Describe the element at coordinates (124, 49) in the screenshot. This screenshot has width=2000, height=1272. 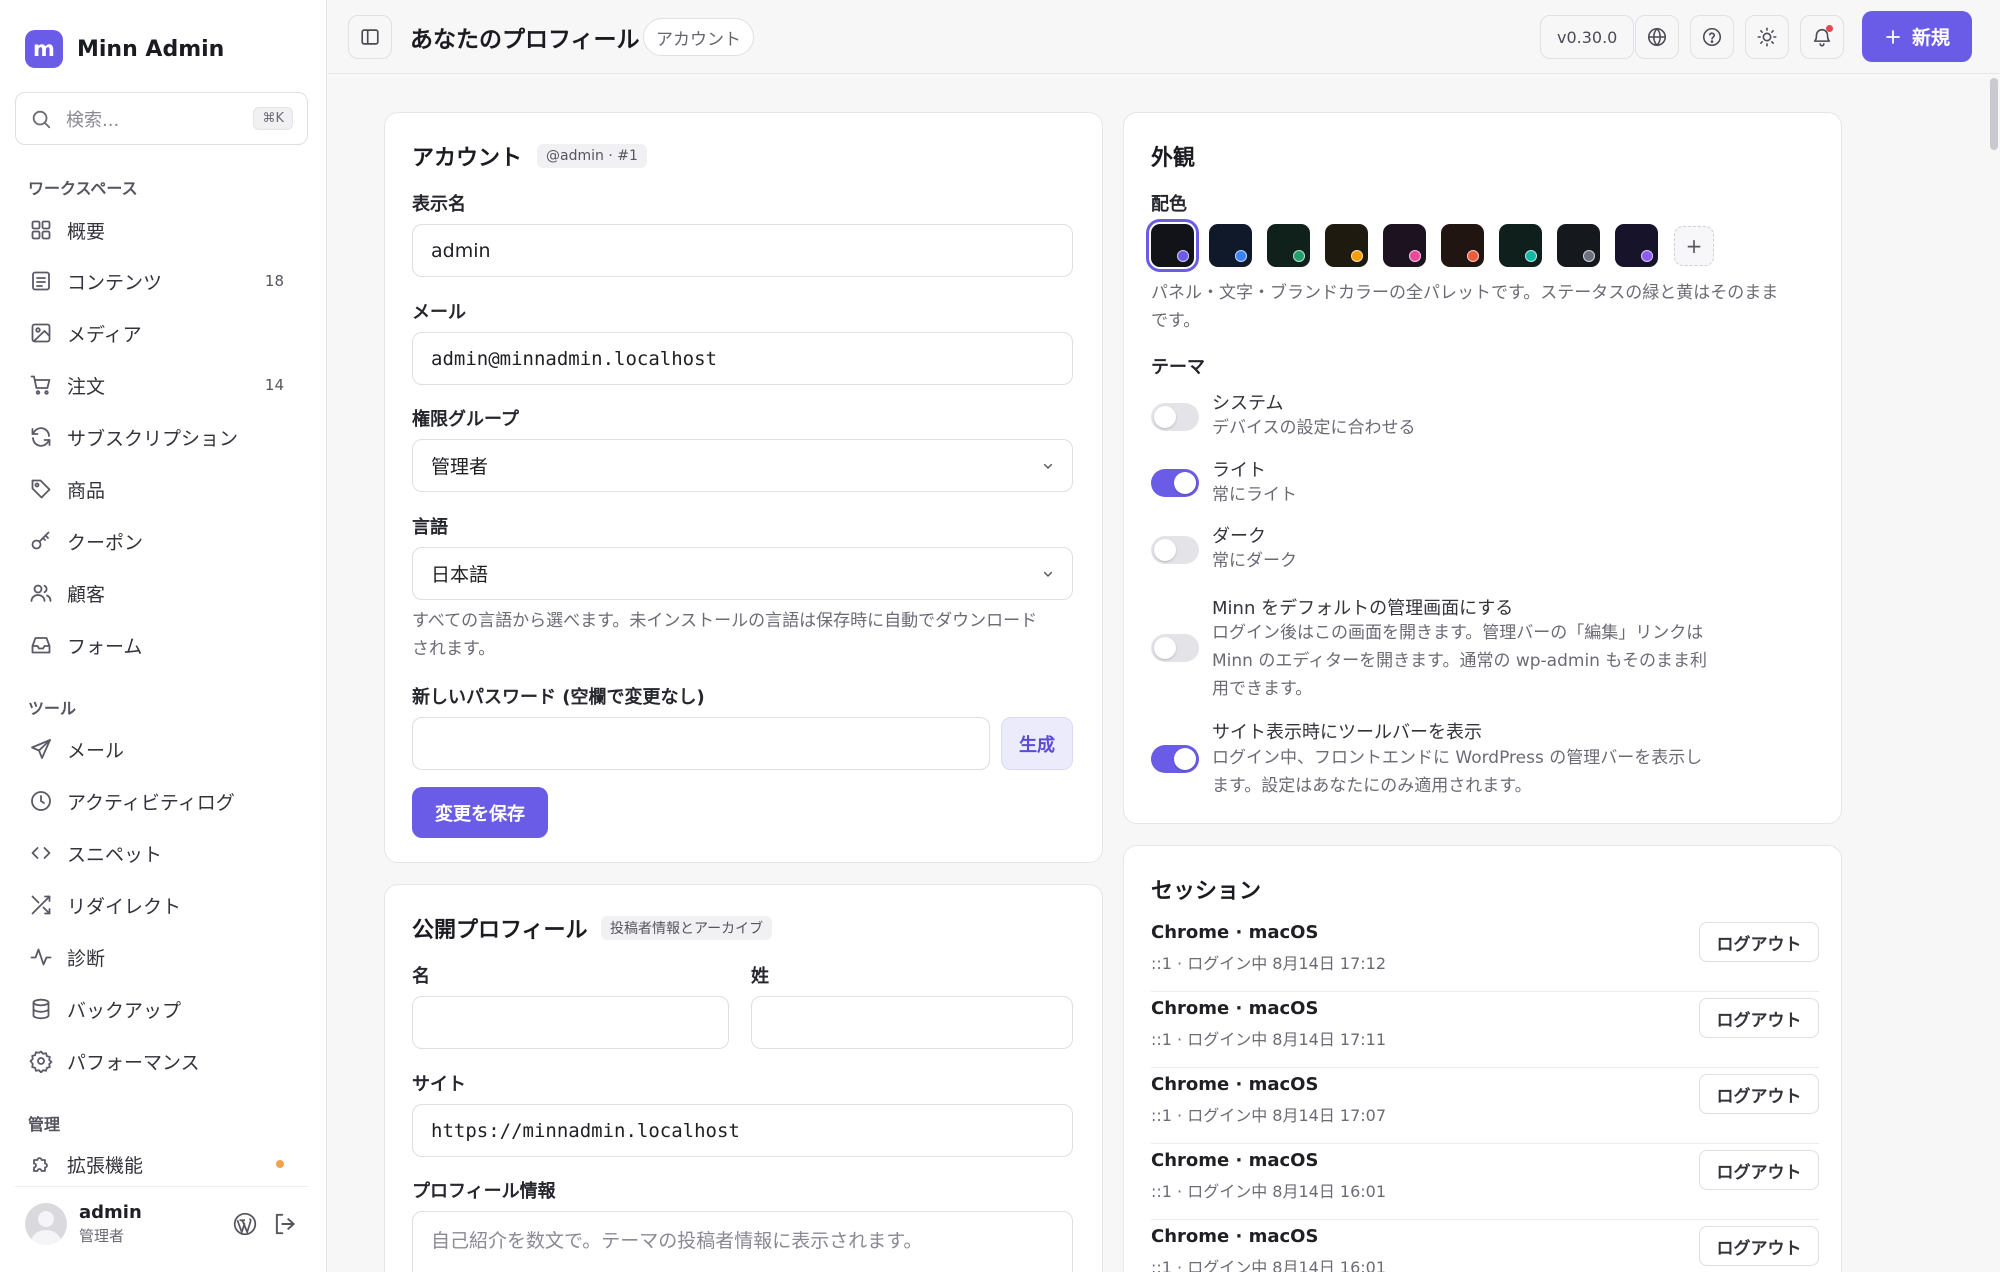
I see `brand: m Minn Admin` at that location.